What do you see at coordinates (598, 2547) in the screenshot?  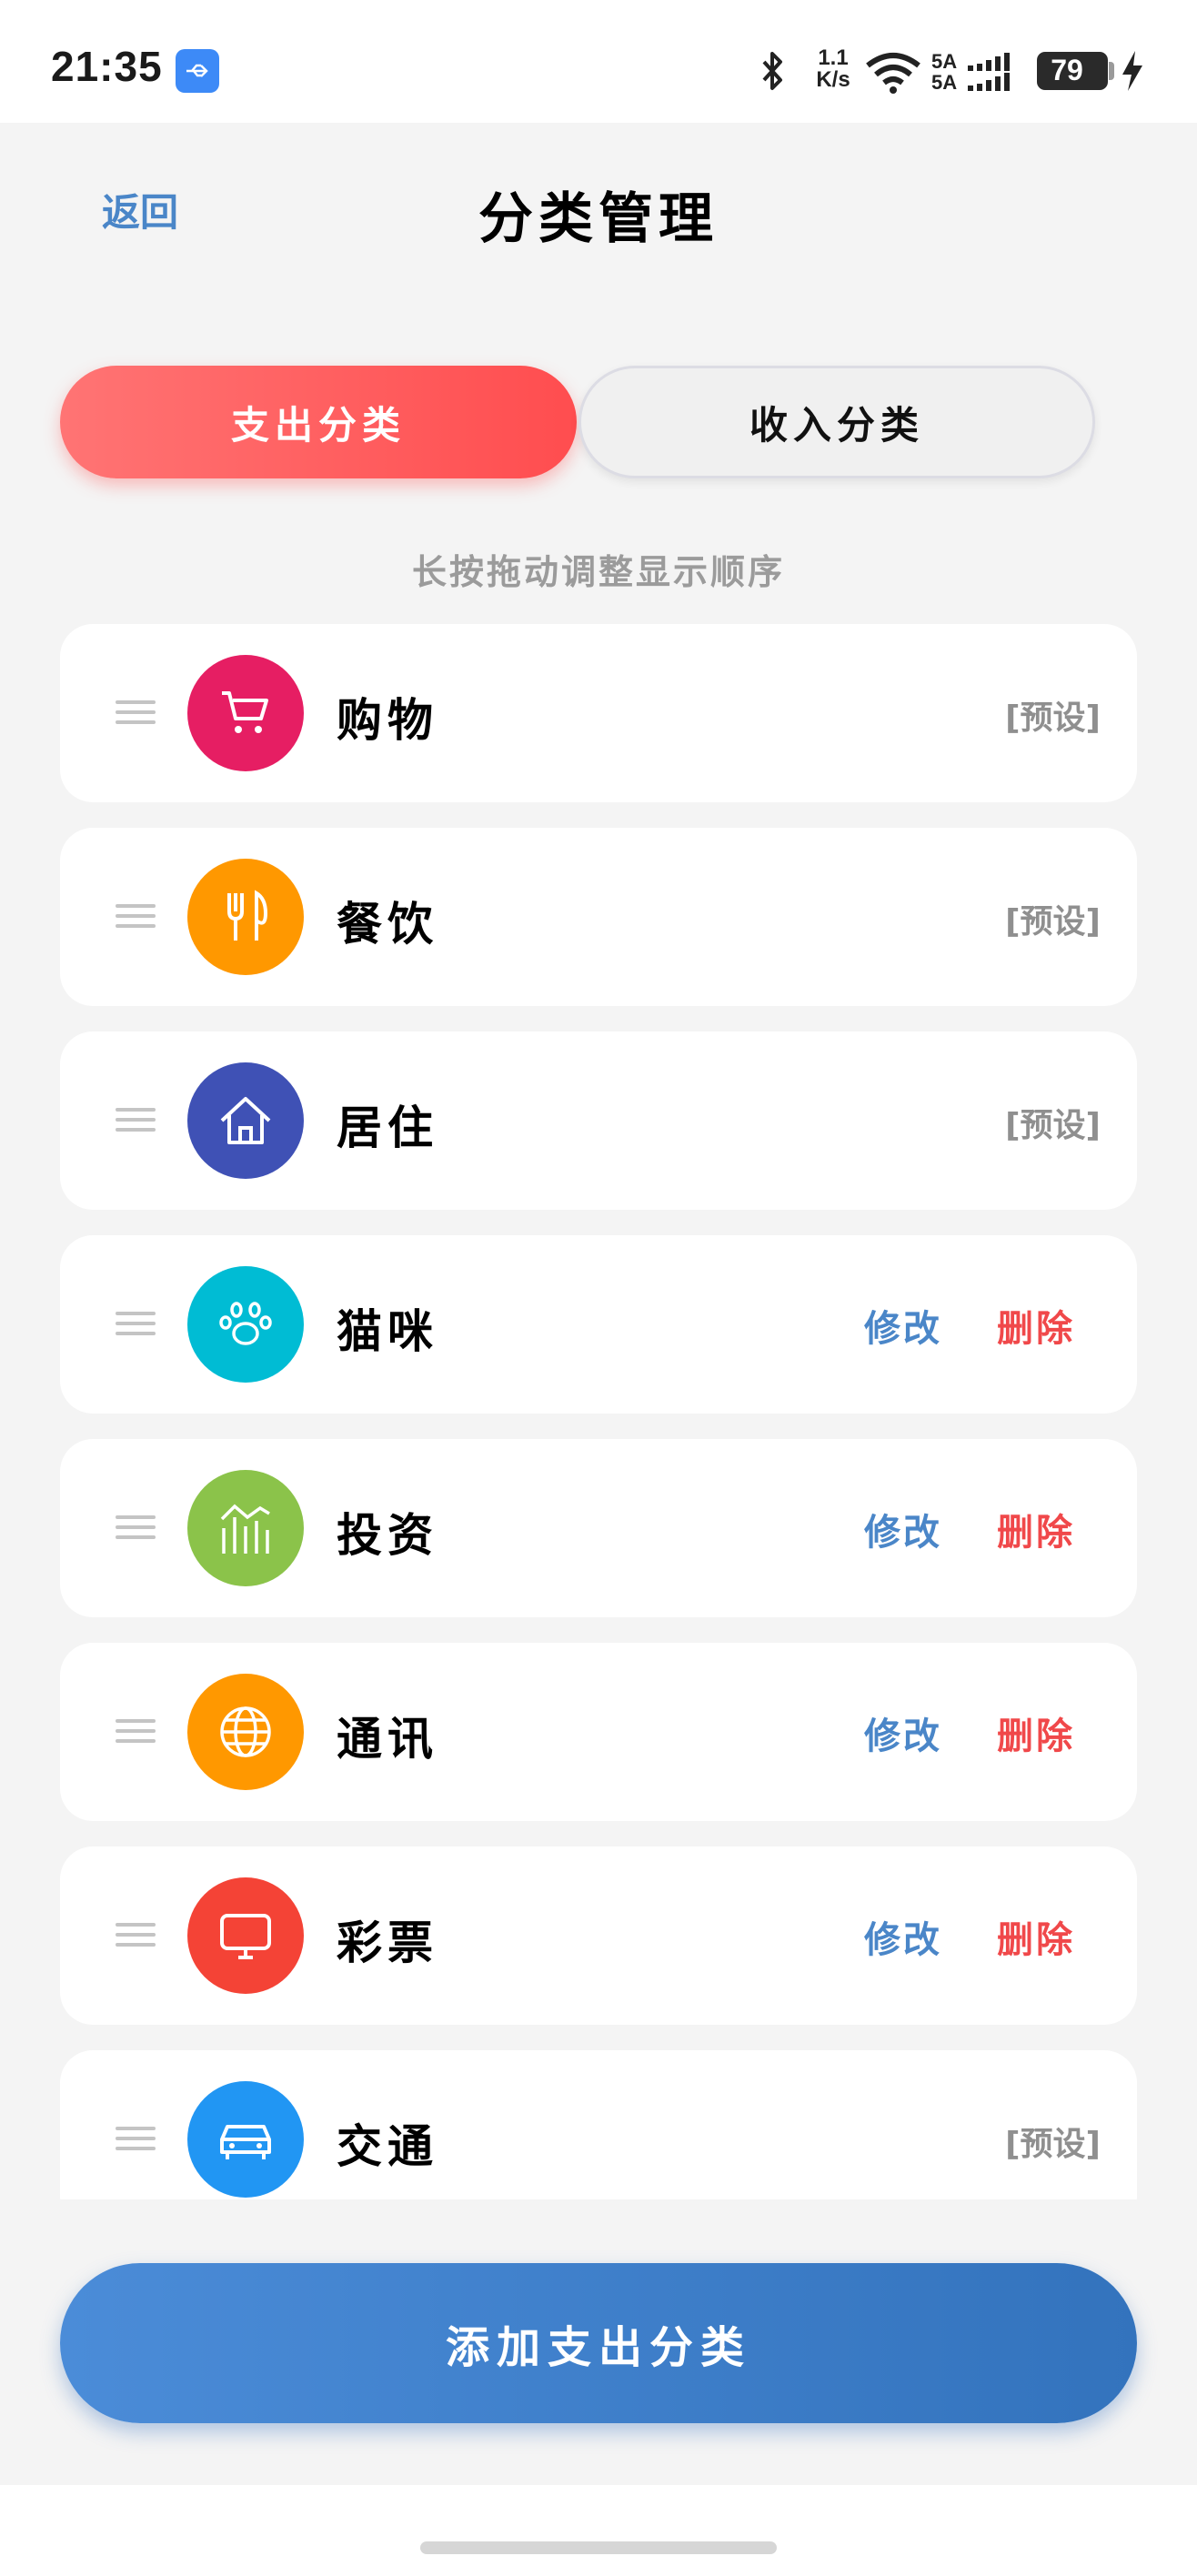 I see `home-indicator` at bounding box center [598, 2547].